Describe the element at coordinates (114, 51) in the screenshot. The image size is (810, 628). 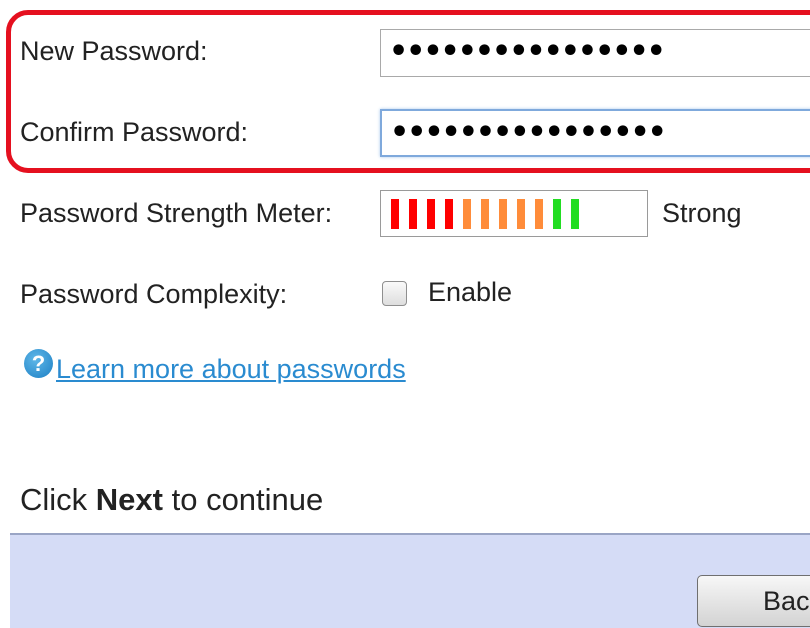
I see `new-password-label: New Password:` at that location.